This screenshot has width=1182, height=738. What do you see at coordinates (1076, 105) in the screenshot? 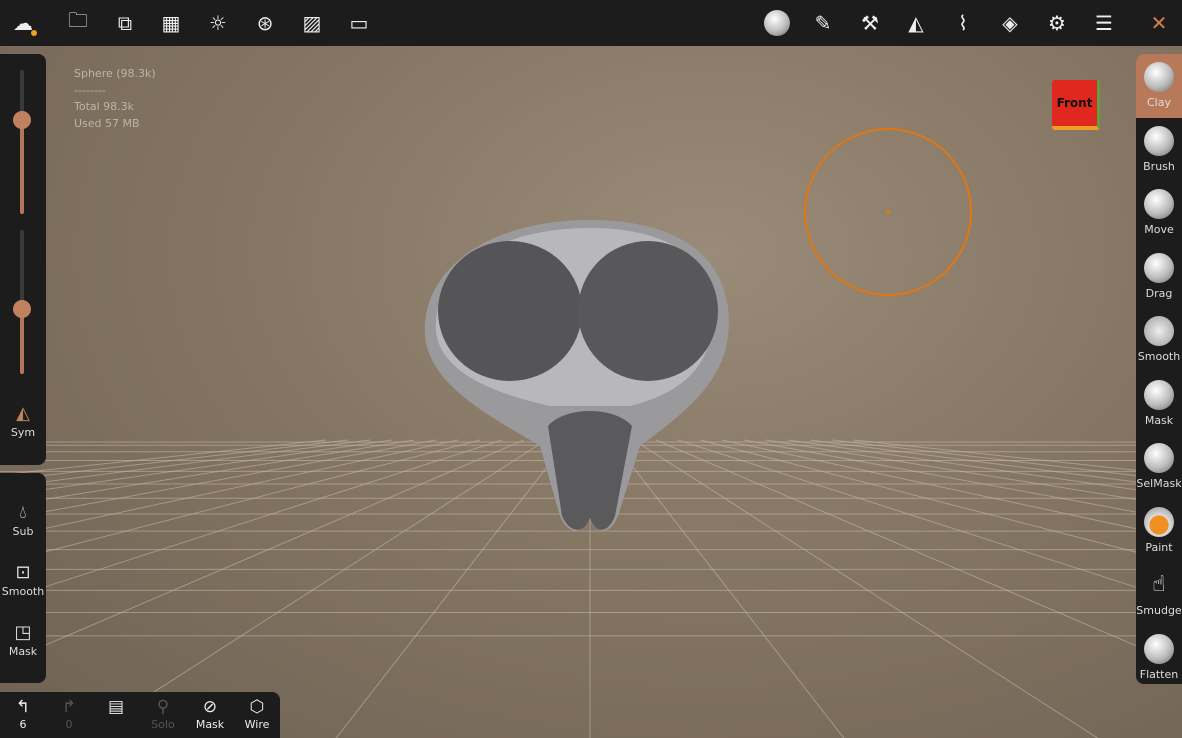
I see `view-cube-front: Front` at bounding box center [1076, 105].